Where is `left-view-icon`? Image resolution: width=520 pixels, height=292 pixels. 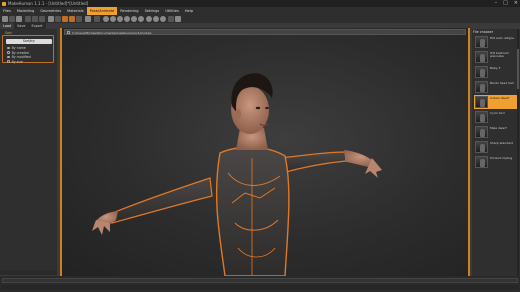 left-view-icon is located at coordinates (120, 19).